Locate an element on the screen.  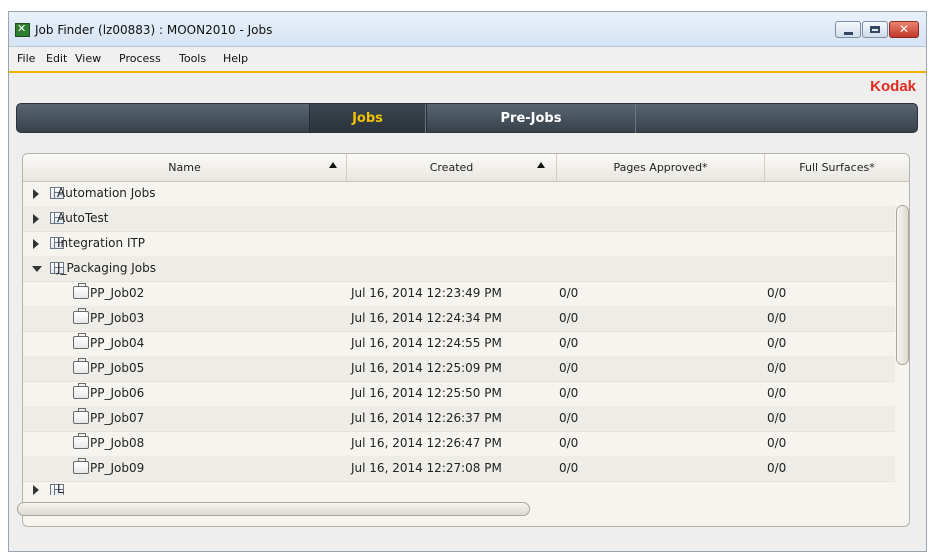
tab-jobs: Jobs is located at coordinates (367, 118).